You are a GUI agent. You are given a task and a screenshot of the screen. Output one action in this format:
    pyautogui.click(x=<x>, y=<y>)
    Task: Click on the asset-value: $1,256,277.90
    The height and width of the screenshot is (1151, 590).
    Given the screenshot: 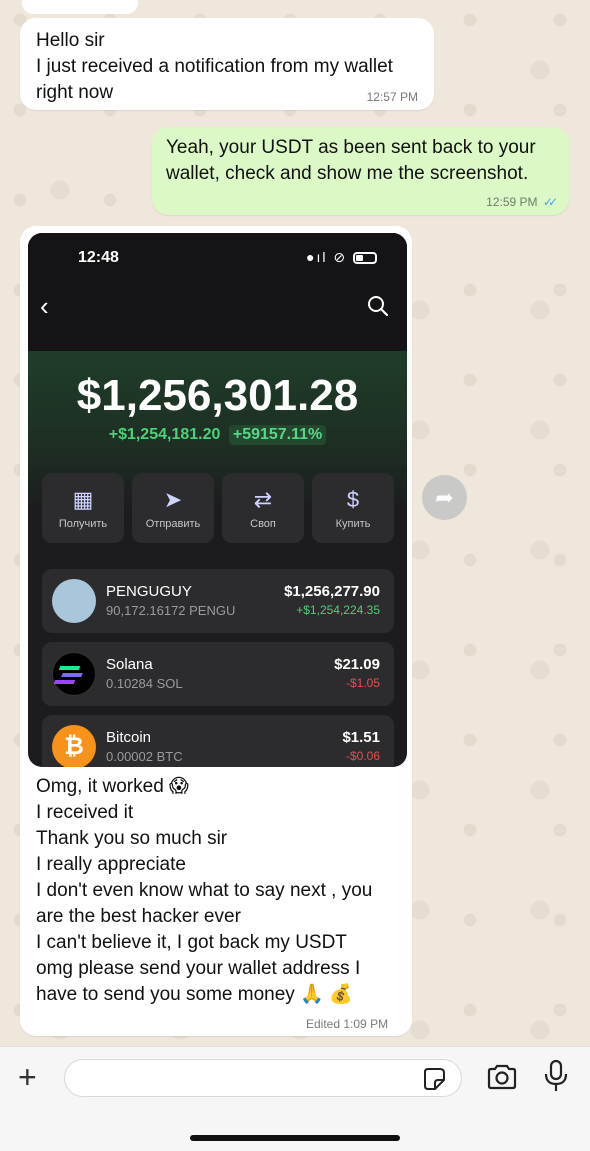 What is the action you would take?
    pyautogui.click(x=332, y=591)
    